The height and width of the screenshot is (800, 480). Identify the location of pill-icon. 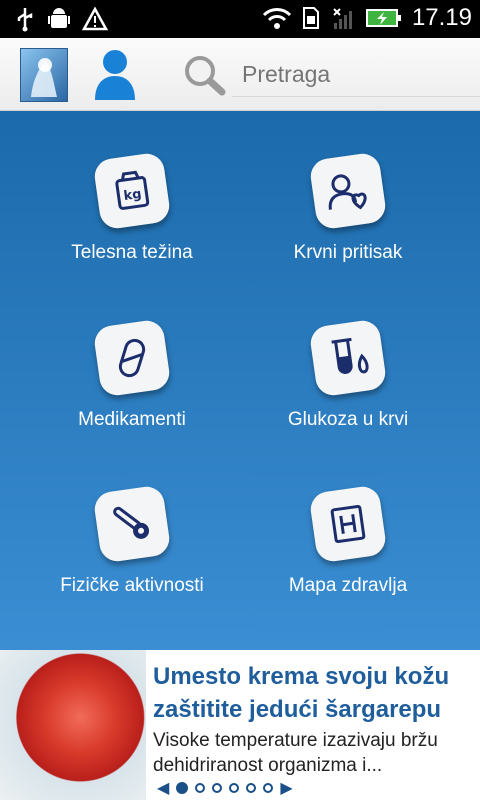
(132, 358).